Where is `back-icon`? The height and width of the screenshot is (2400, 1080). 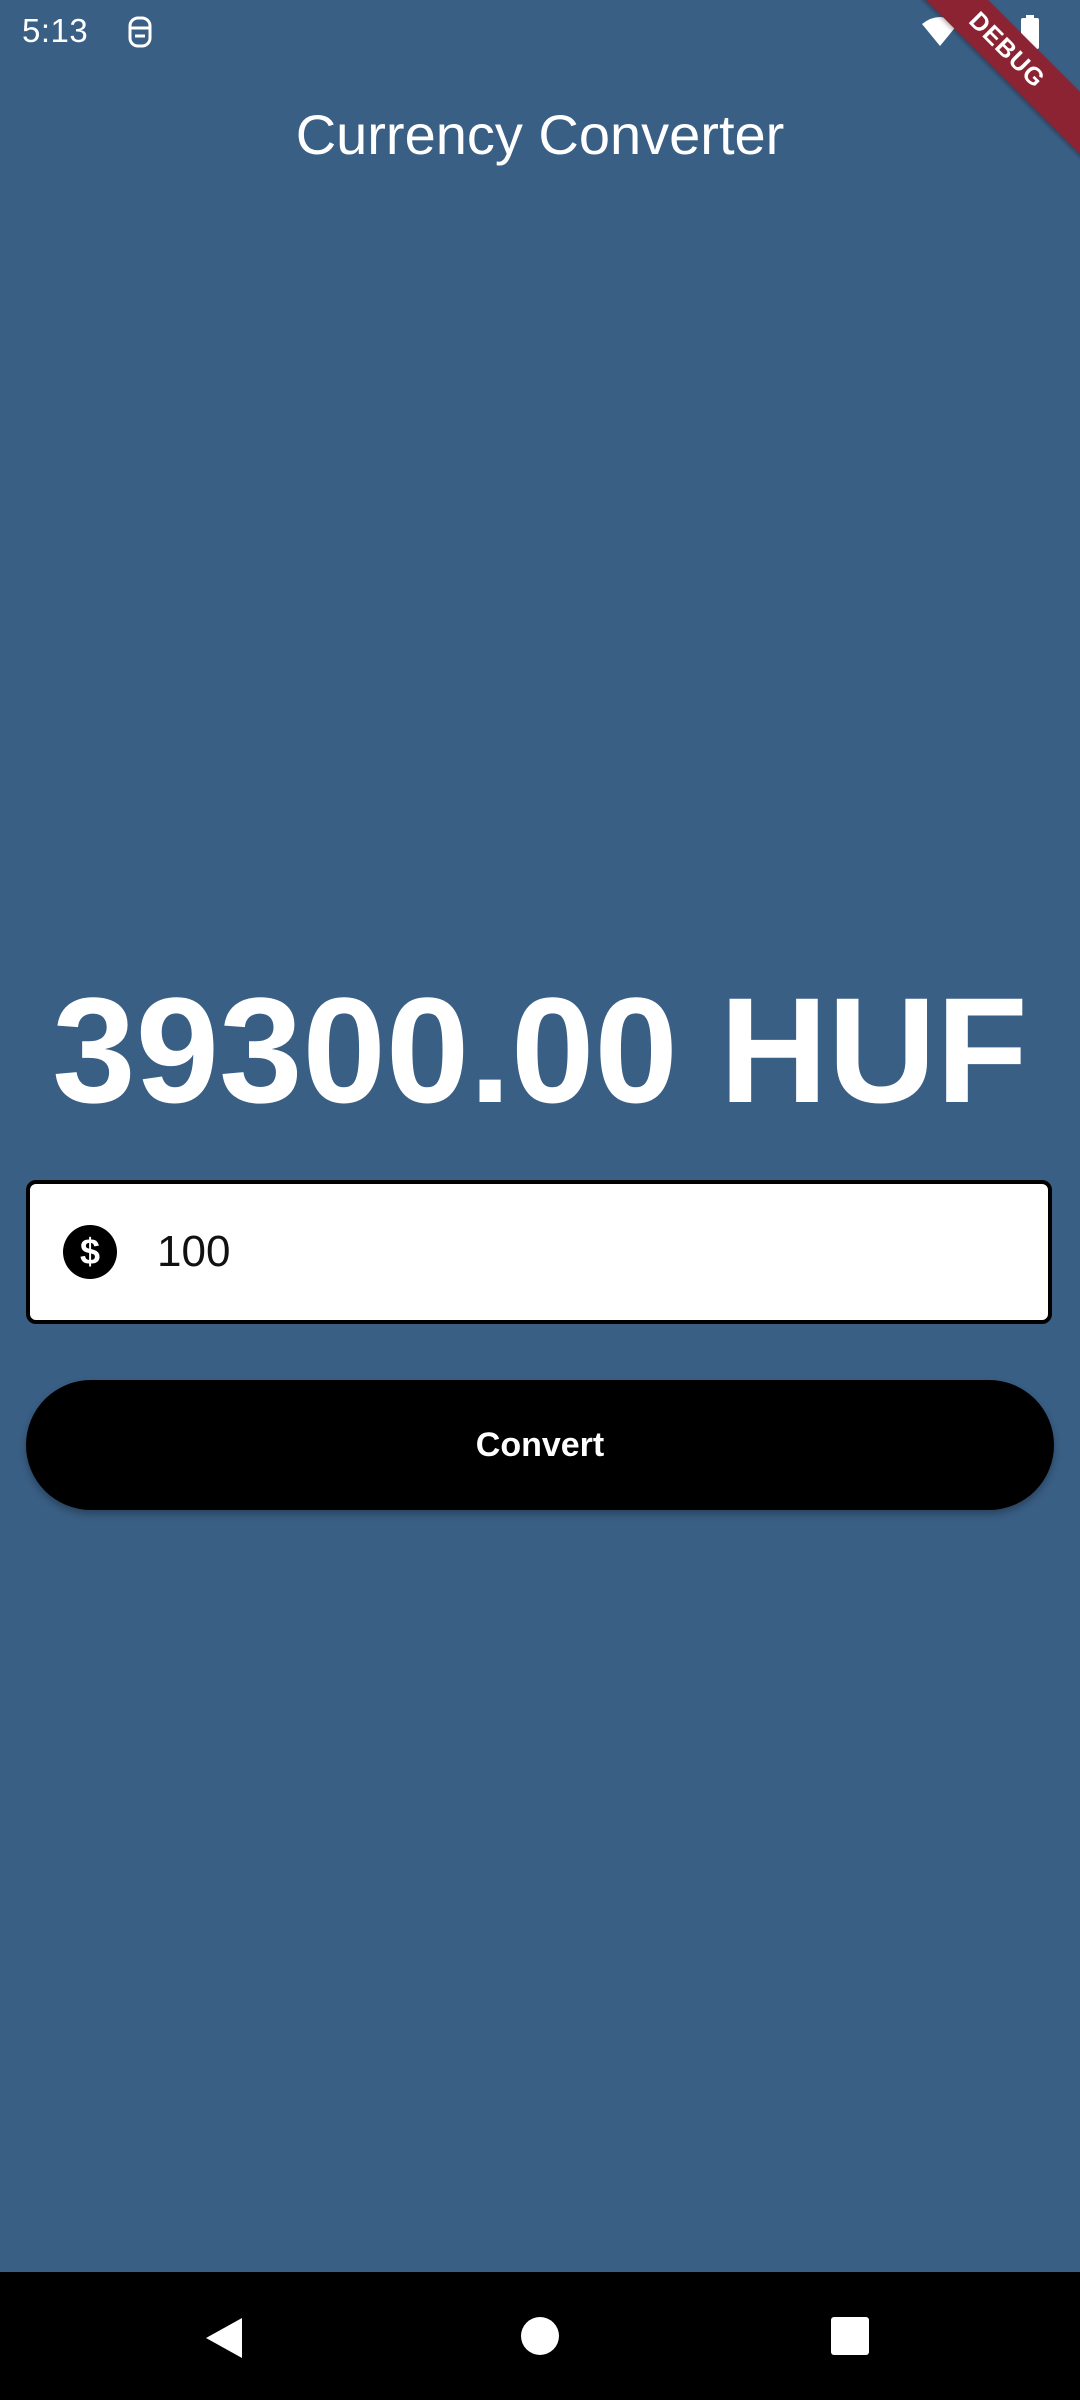 back-icon is located at coordinates (224, 2338).